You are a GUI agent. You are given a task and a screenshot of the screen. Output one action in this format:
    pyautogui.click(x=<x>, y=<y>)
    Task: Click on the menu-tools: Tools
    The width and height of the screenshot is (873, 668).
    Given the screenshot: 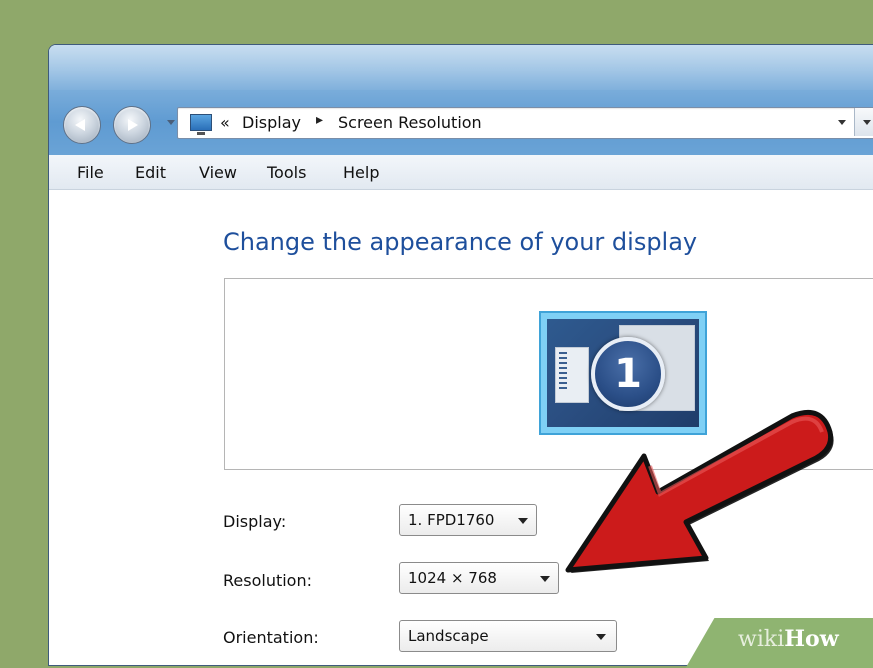 What is the action you would take?
    pyautogui.click(x=286, y=172)
    